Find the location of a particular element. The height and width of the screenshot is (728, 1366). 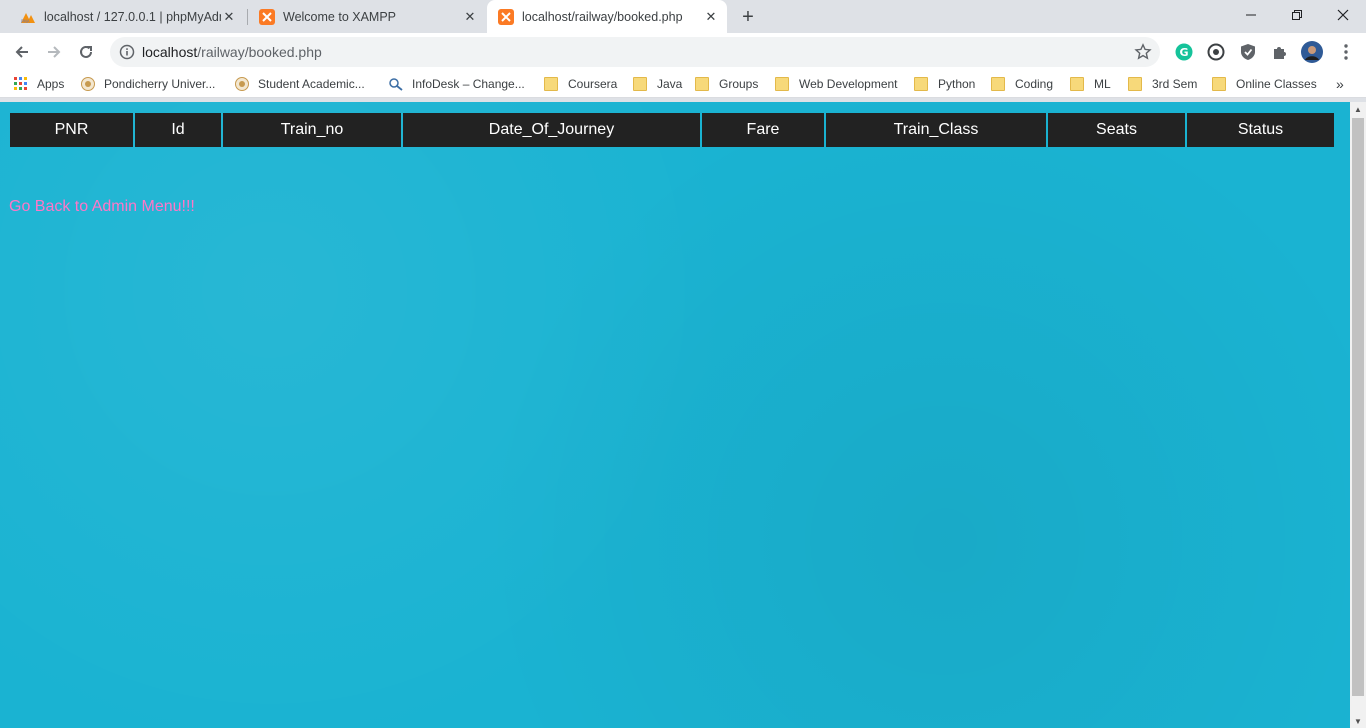

back-button is located at coordinates (22, 52).